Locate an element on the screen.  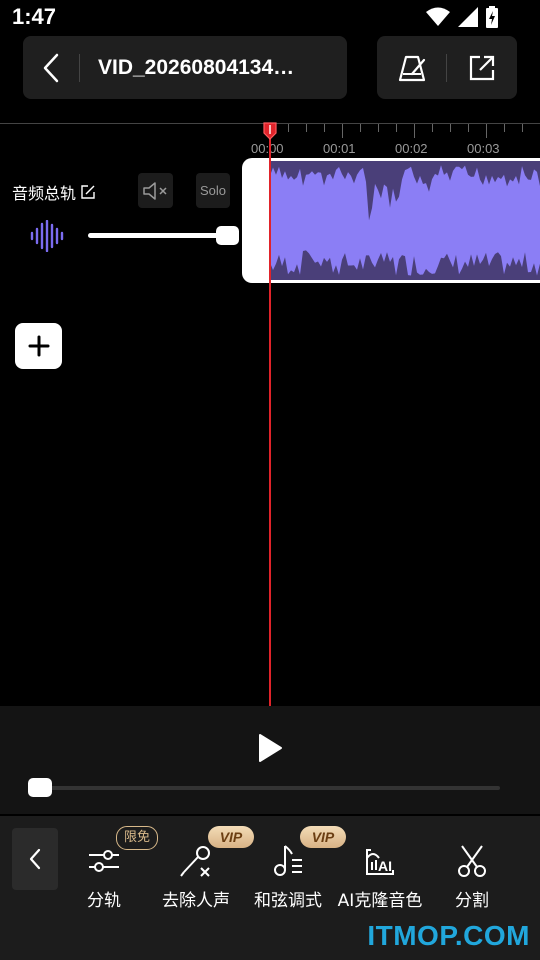
ai-clone-icon: AI is located at coordinates (380, 862).